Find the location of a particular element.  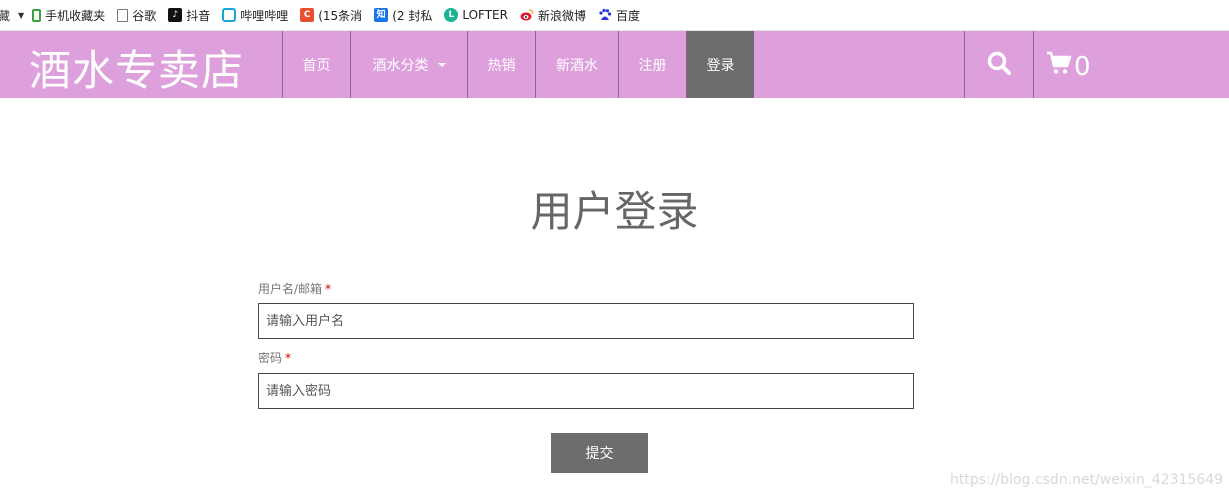

bookmark-folder-label: 藏 is located at coordinates (5, 15).